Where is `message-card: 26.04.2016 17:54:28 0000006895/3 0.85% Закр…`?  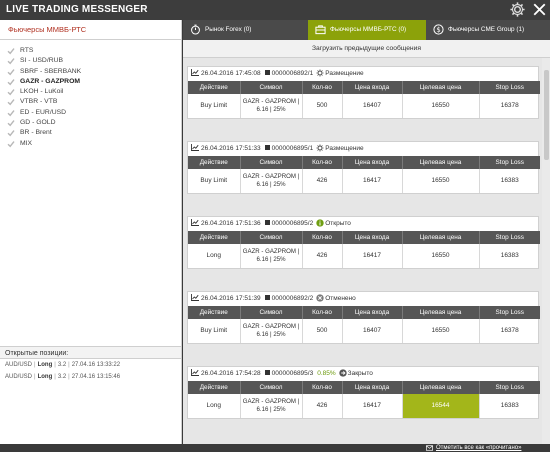
message-card: 26.04.2016 17:54:28 0000006895/3 0.85% Закр… is located at coordinates (363, 392).